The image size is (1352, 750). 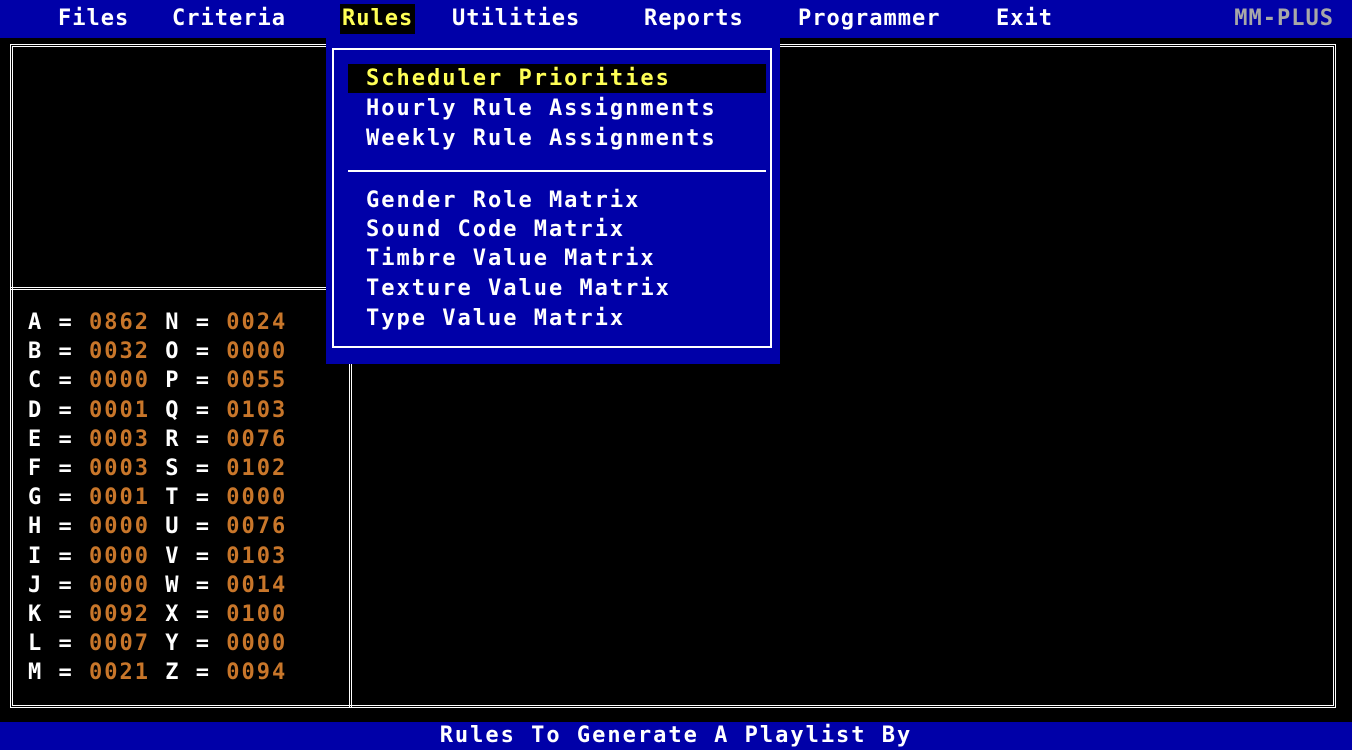 I want to click on count-letter: S, so click(x=173, y=468).